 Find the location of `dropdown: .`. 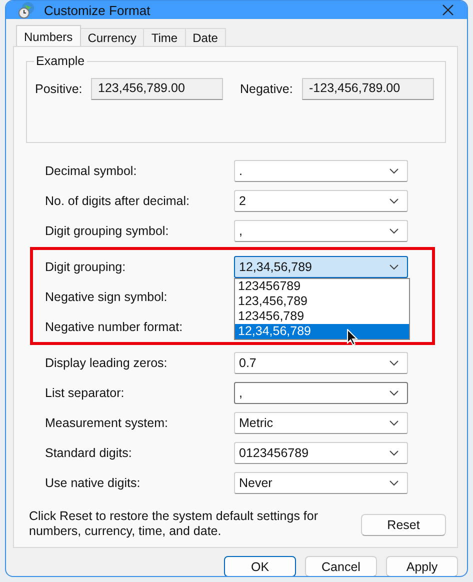

dropdown: . is located at coordinates (321, 171).